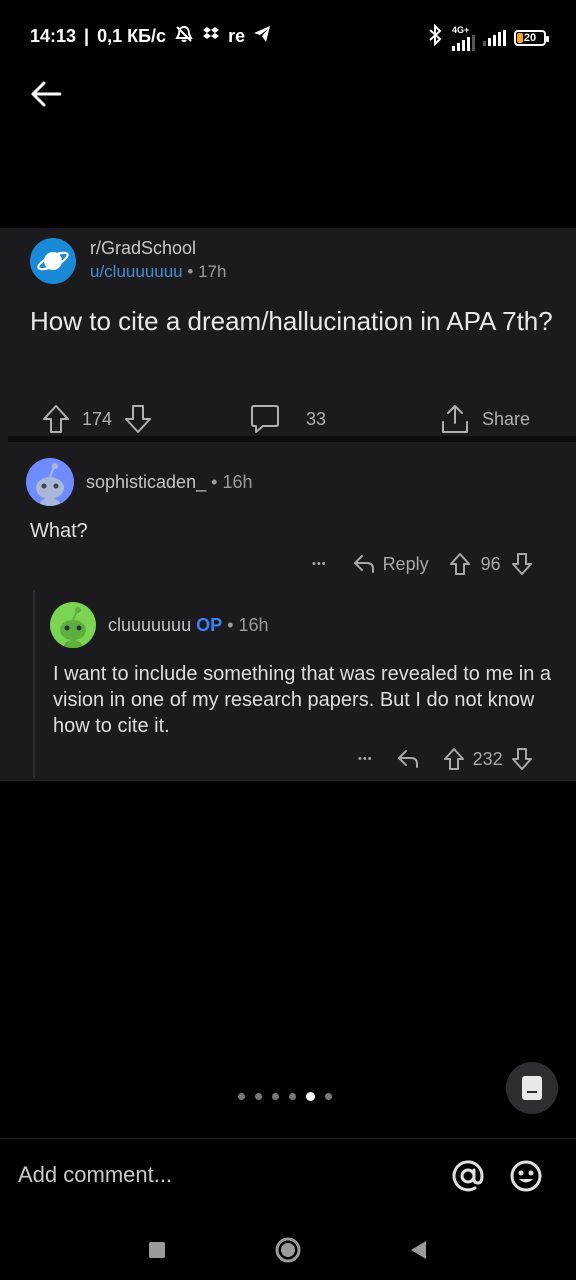 Image resolution: width=576 pixels, height=1280 pixels. Describe the element at coordinates (405, 563) in the screenshot. I see `reply-label: Reply` at that location.